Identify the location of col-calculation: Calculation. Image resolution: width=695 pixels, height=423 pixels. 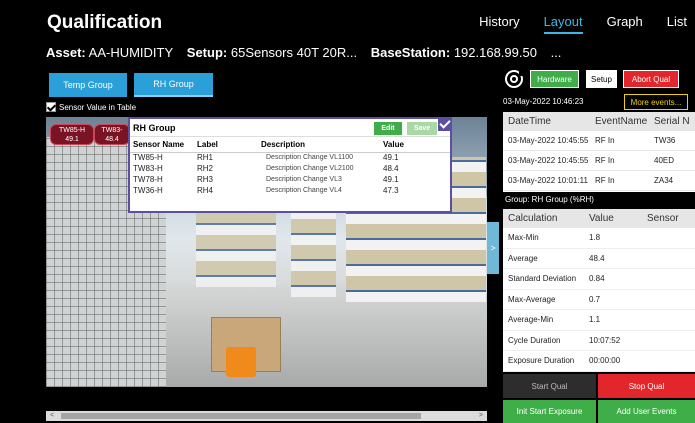
(533, 218).